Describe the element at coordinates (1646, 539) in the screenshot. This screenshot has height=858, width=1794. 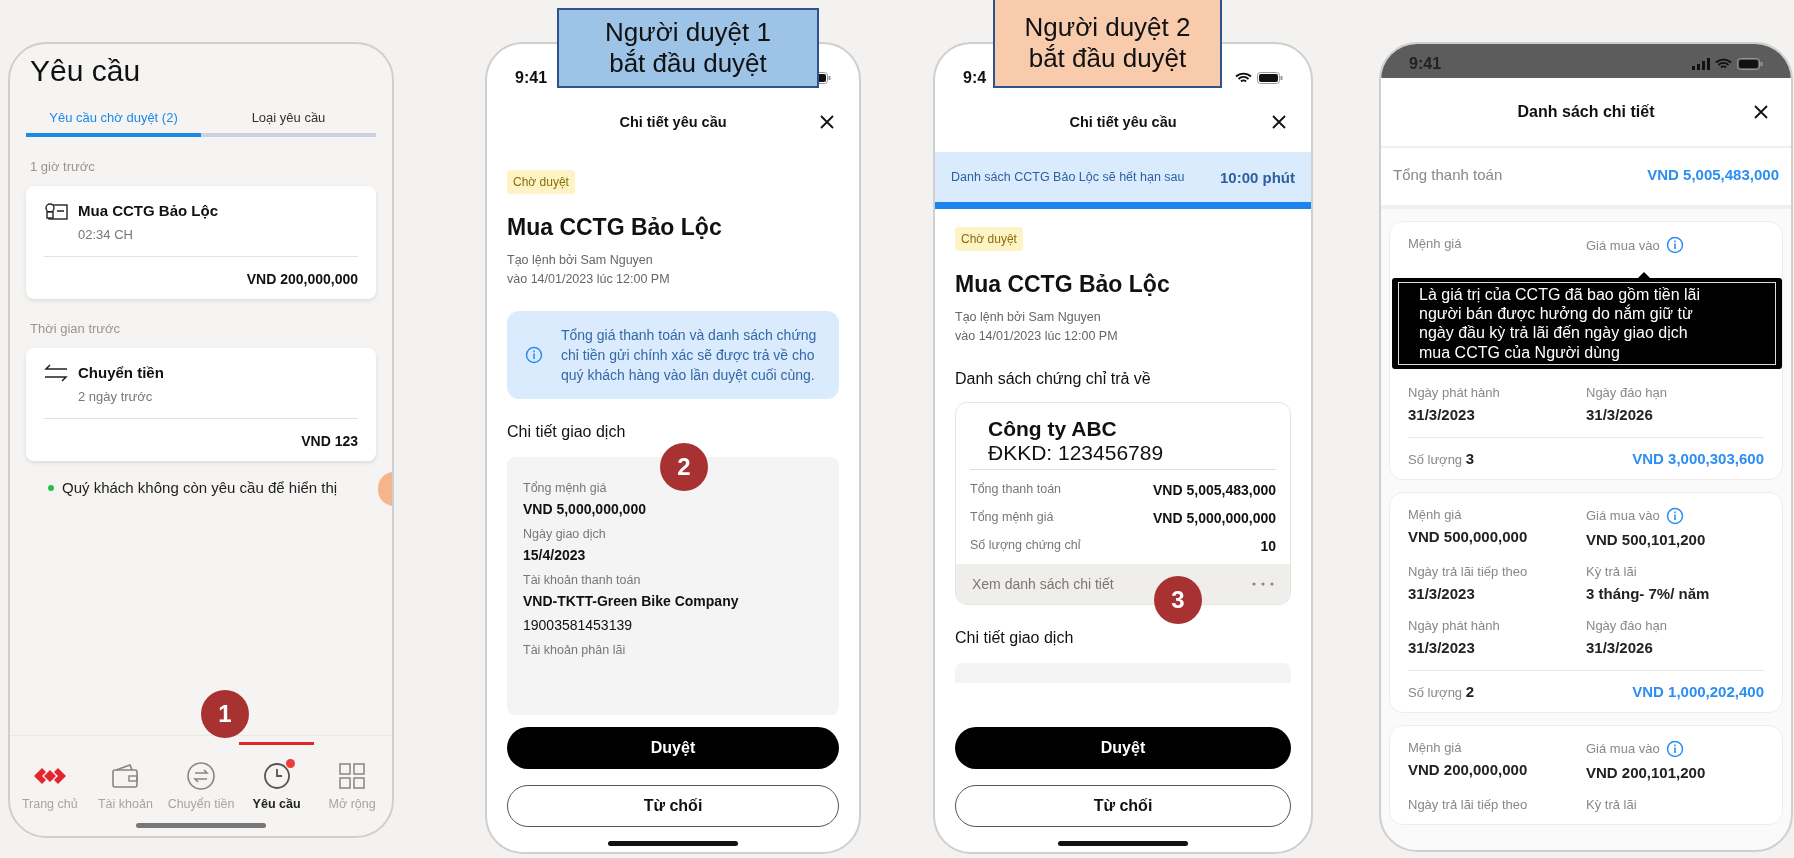
I see `field-value: VND 500,101,200` at that location.